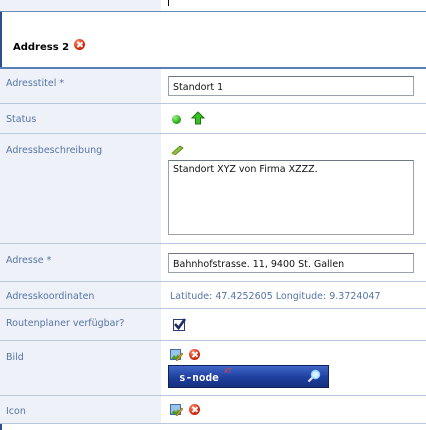 The height and width of the screenshot is (430, 426). Describe the element at coordinates (228, 371) in the screenshot. I see `logo-superscript: XT` at that location.